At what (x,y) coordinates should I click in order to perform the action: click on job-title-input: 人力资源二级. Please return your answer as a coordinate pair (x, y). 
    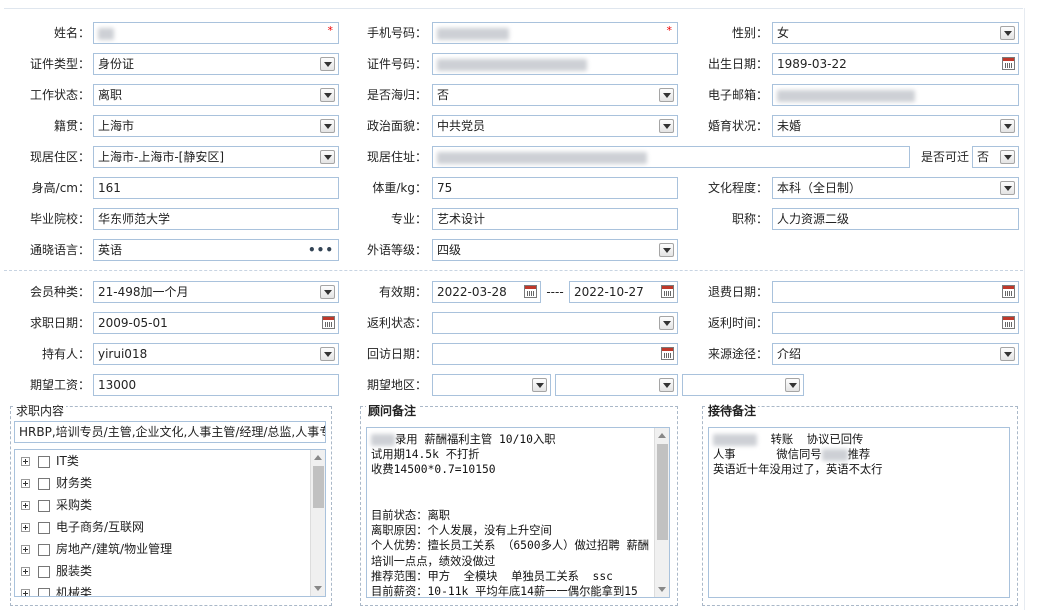
    Looking at the image, I should click on (895, 219).